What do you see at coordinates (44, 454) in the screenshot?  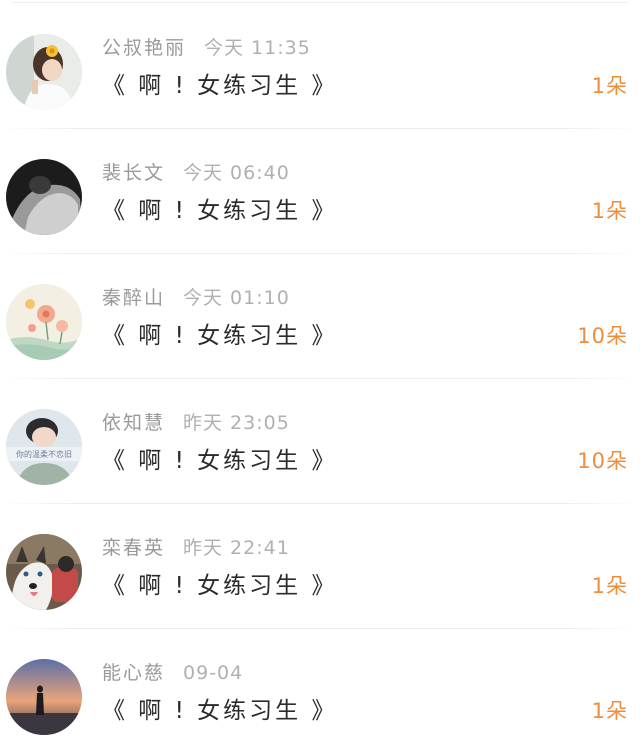 I see `avatar-caption: 你的温柔不恋旧` at bounding box center [44, 454].